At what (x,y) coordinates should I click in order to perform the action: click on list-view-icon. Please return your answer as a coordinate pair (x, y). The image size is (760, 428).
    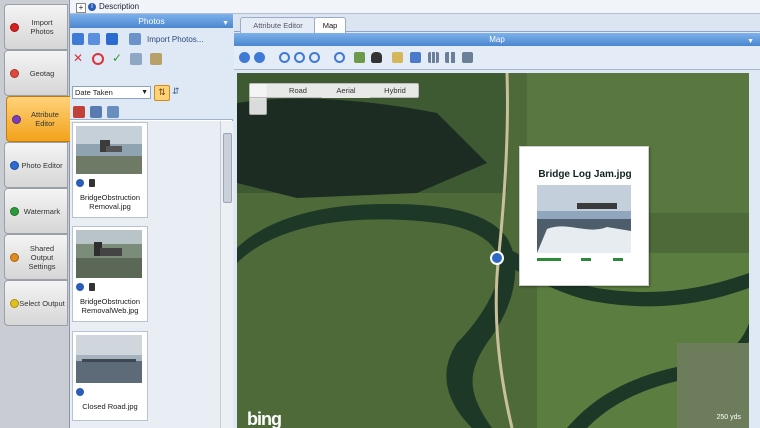
    Looking at the image, I should click on (112, 39).